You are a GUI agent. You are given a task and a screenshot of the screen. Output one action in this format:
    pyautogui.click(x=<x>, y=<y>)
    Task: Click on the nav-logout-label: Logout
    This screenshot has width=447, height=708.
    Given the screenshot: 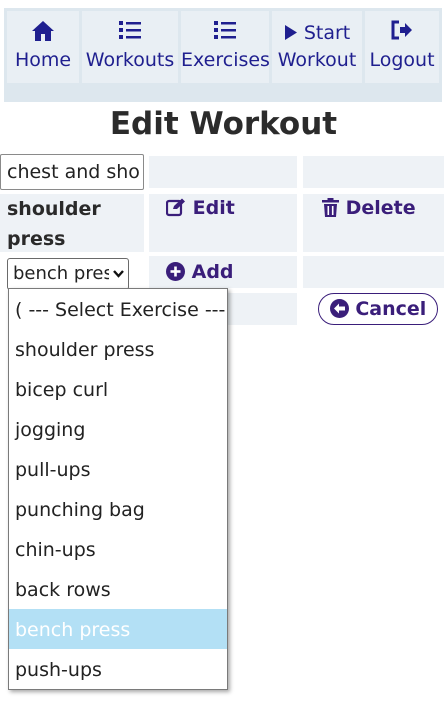 What is the action you would take?
    pyautogui.click(x=402, y=60)
    